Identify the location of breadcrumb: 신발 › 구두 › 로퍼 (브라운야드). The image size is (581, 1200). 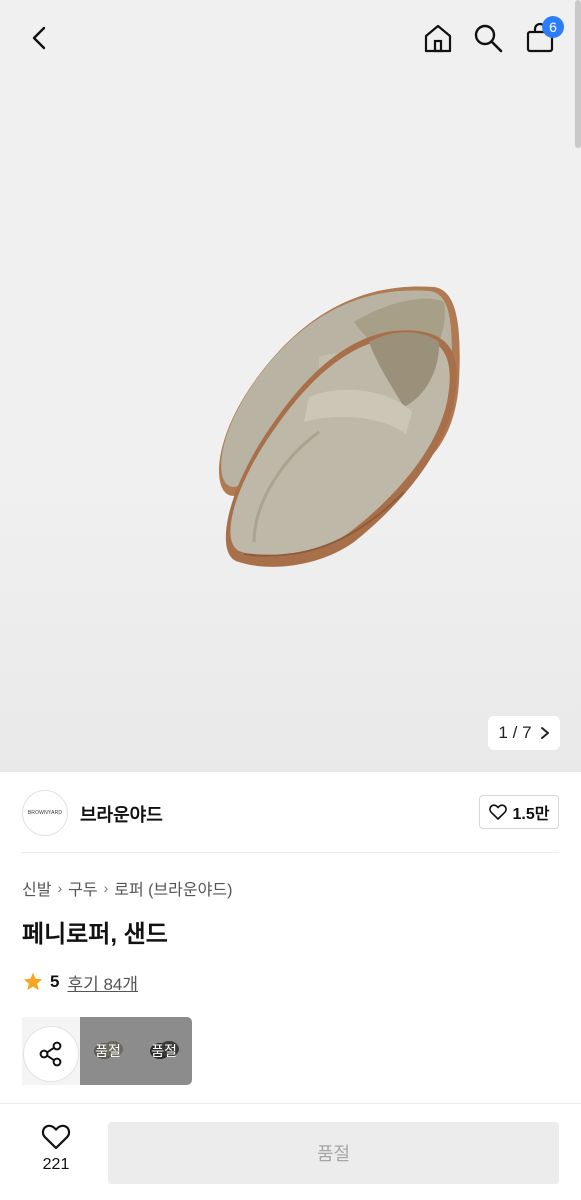
(127, 888).